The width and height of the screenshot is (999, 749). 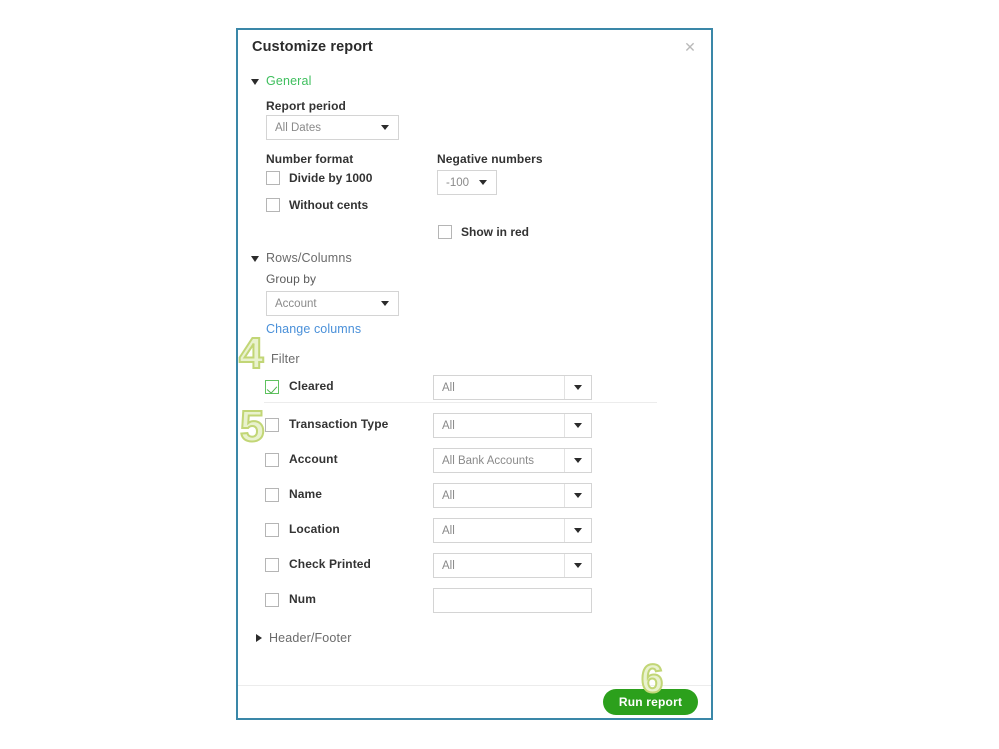 I want to click on section-filter: Filter, so click(x=278, y=359).